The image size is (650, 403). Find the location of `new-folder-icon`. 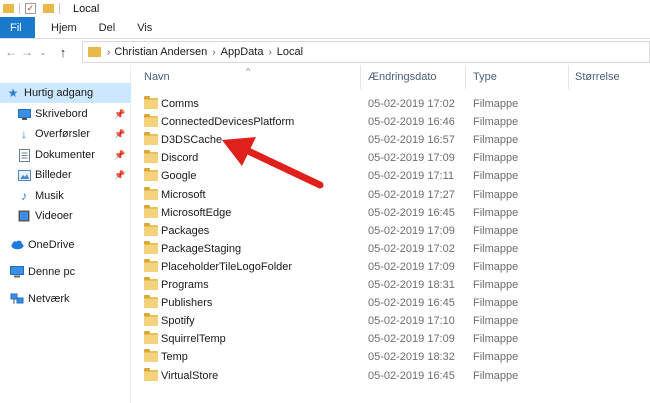

new-folder-icon is located at coordinates (48, 8).